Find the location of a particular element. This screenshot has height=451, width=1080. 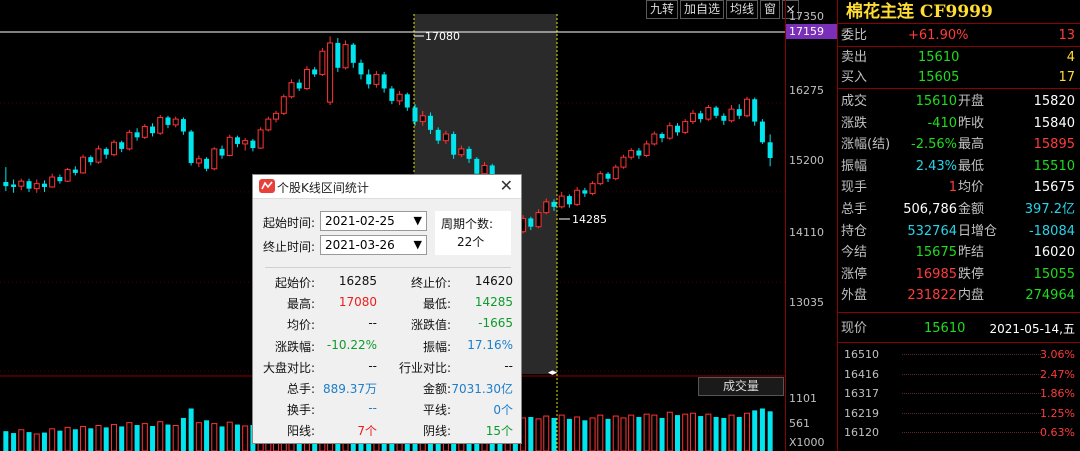

row-volume: 13 is located at coordinates (1066, 35).